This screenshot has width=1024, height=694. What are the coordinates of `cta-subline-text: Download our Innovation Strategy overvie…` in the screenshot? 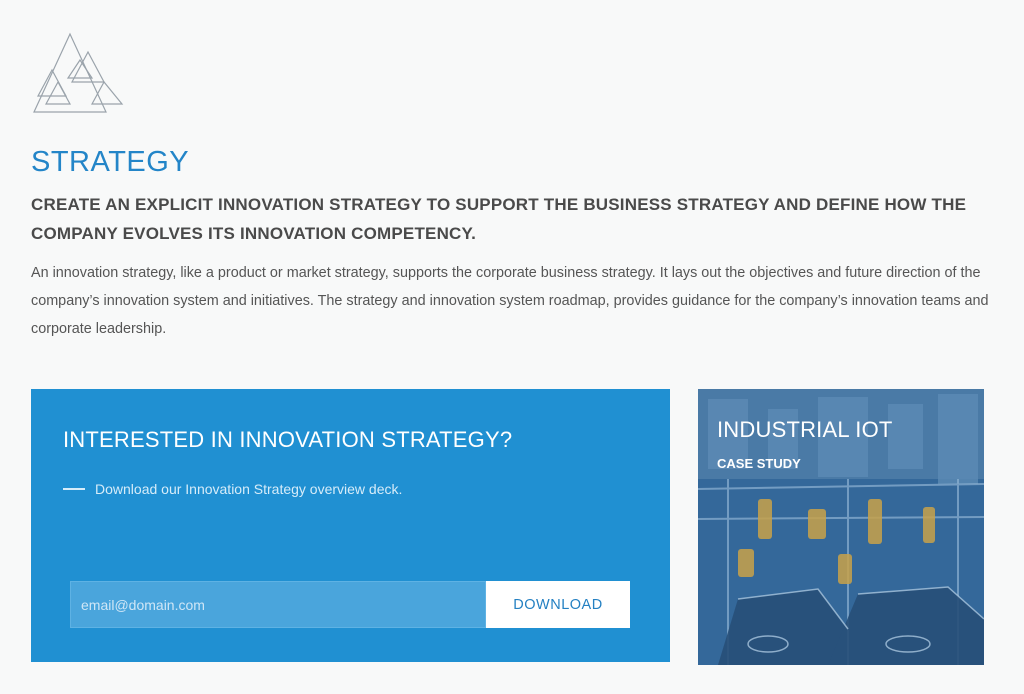 It's located at (249, 489).